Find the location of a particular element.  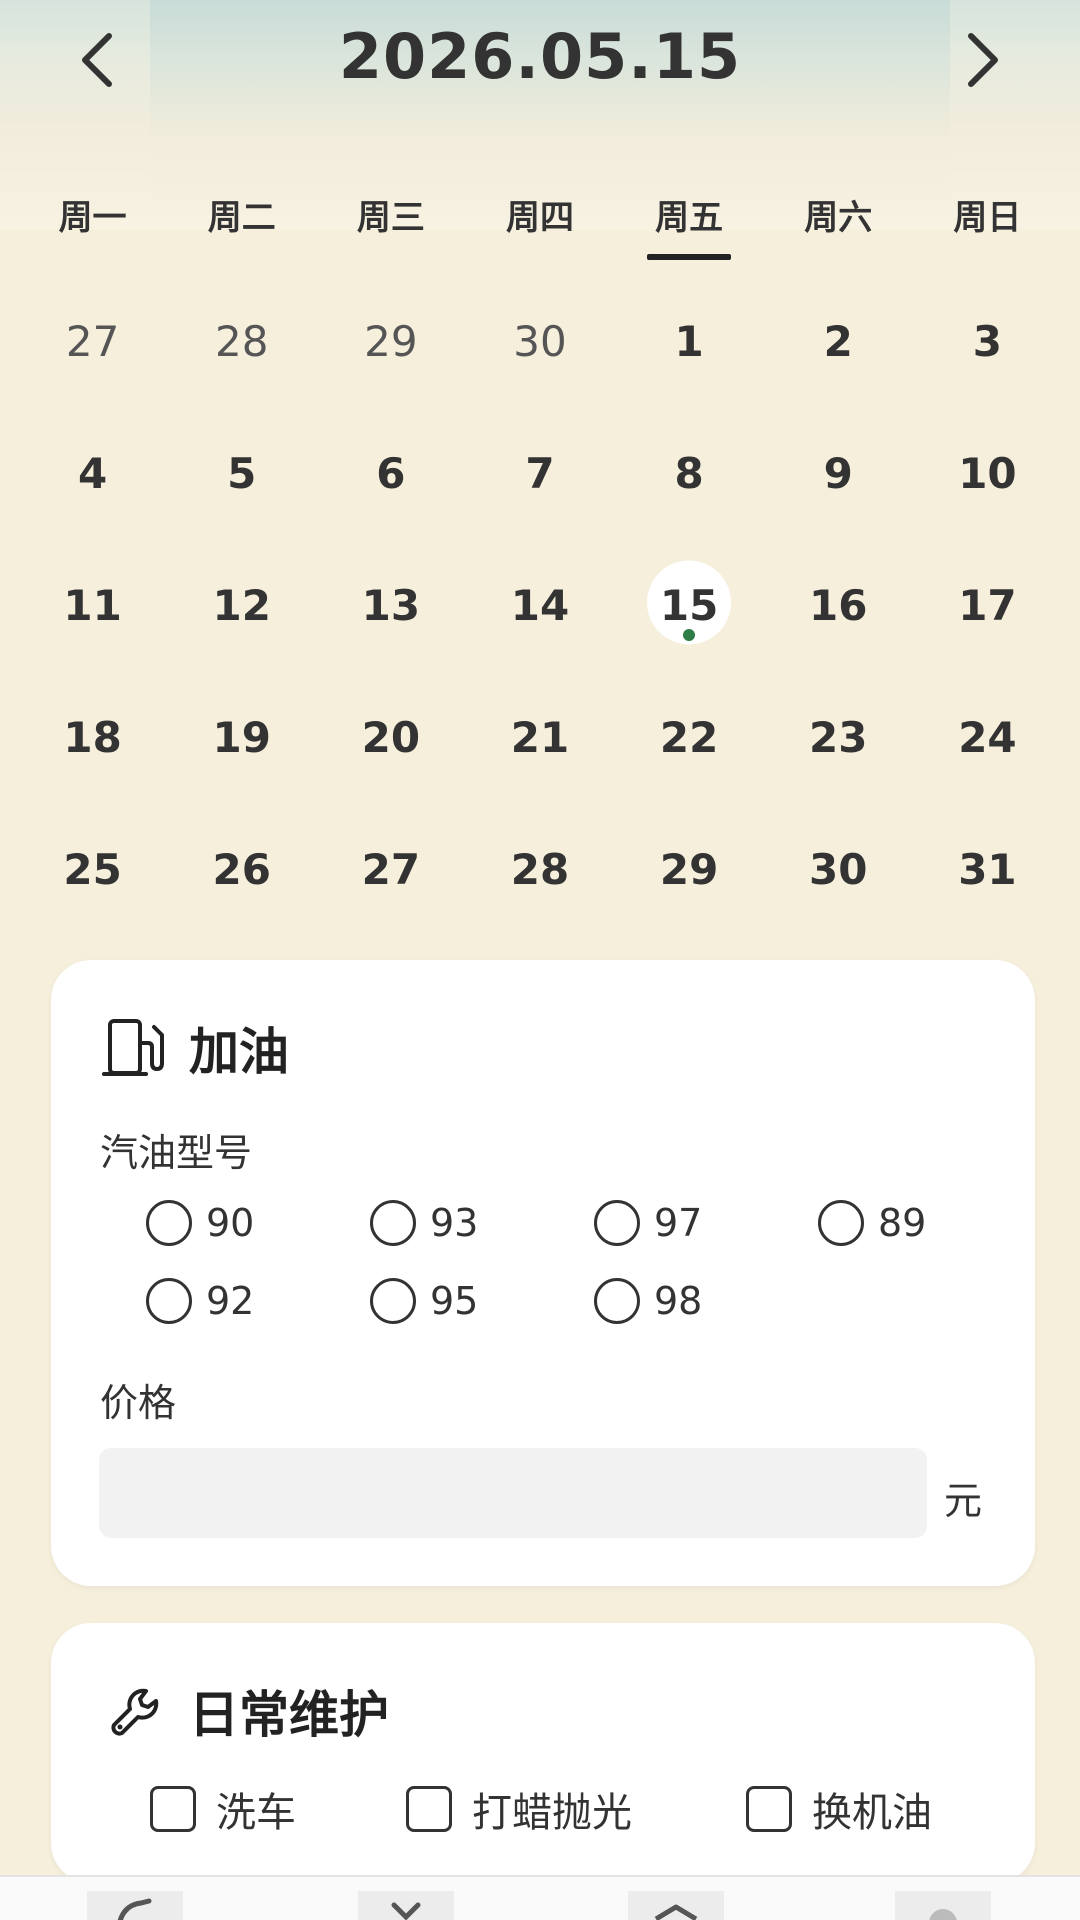

calendar-day: 5 is located at coordinates (241, 473).